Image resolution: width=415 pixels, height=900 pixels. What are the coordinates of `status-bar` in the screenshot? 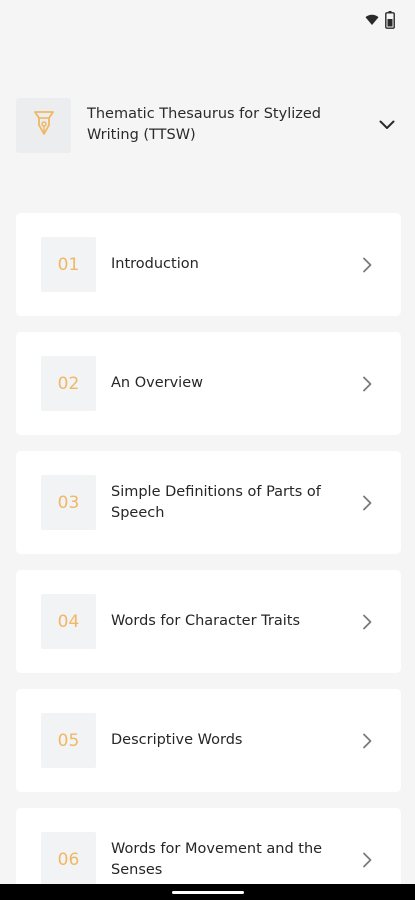 It's located at (380, 20).